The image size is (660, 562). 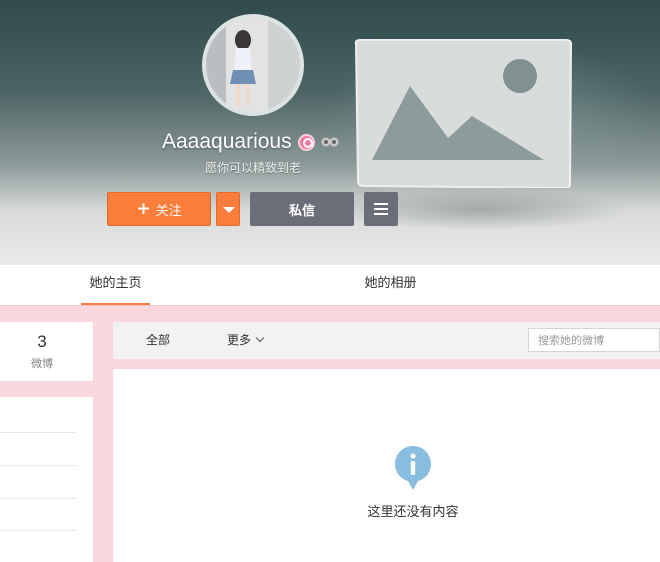 What do you see at coordinates (42, 341) in the screenshot?
I see `weibo-count: 3` at bounding box center [42, 341].